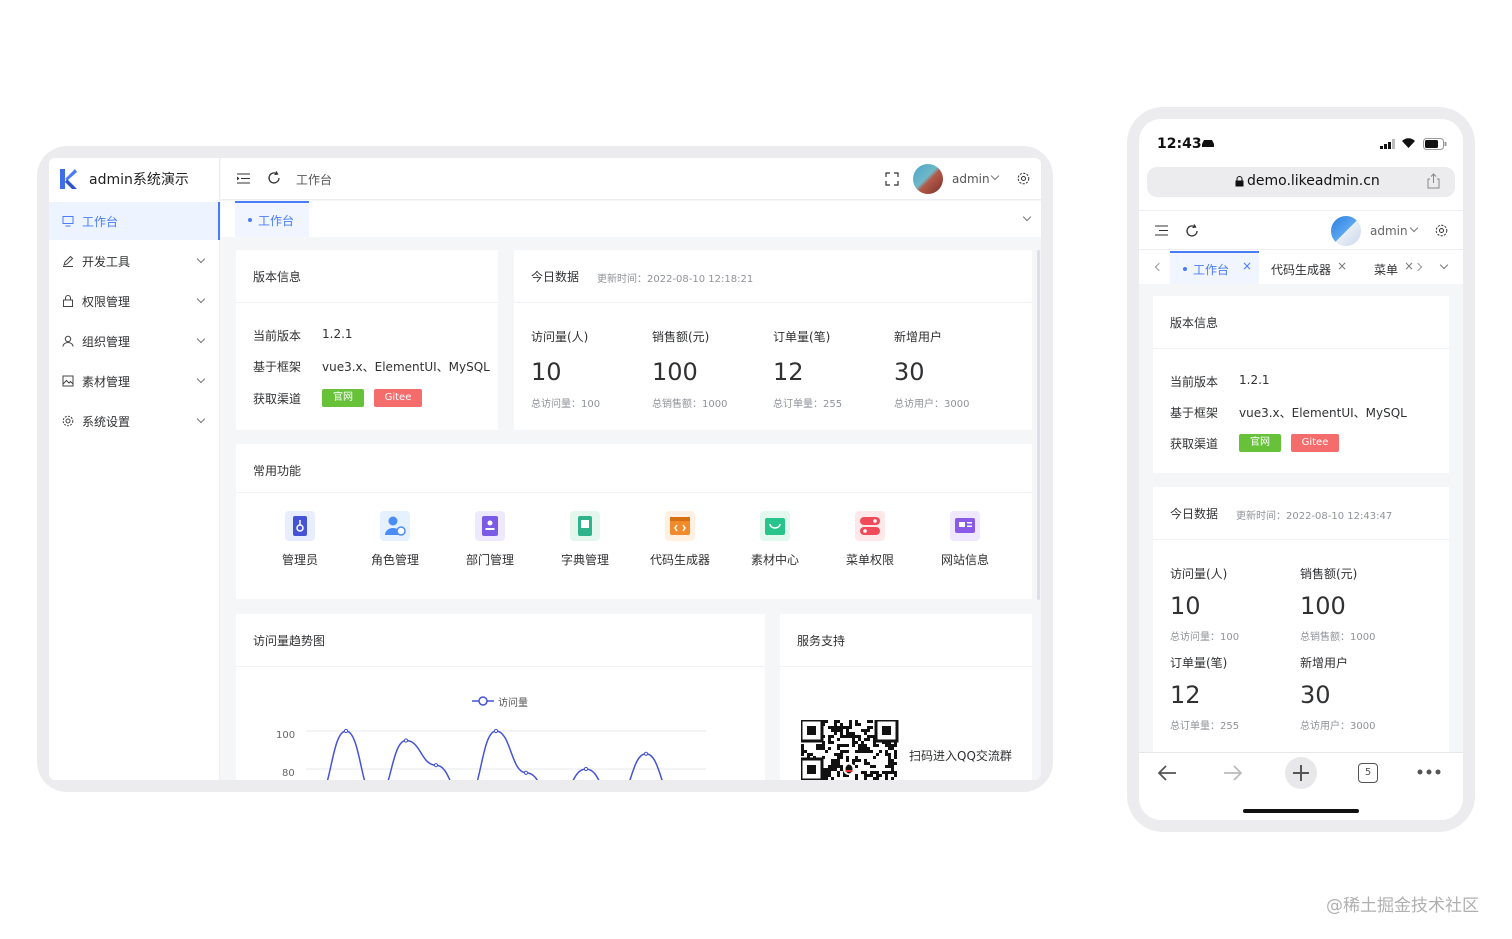  I want to click on function-menu-permissions: 菜单权限, so click(870, 539).